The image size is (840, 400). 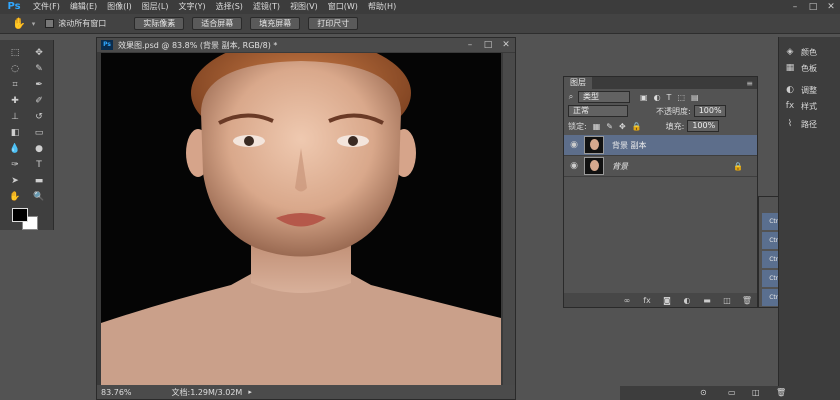 What do you see at coordinates (795, 7) in the screenshot?
I see `minimize-icon: –` at bounding box center [795, 7].